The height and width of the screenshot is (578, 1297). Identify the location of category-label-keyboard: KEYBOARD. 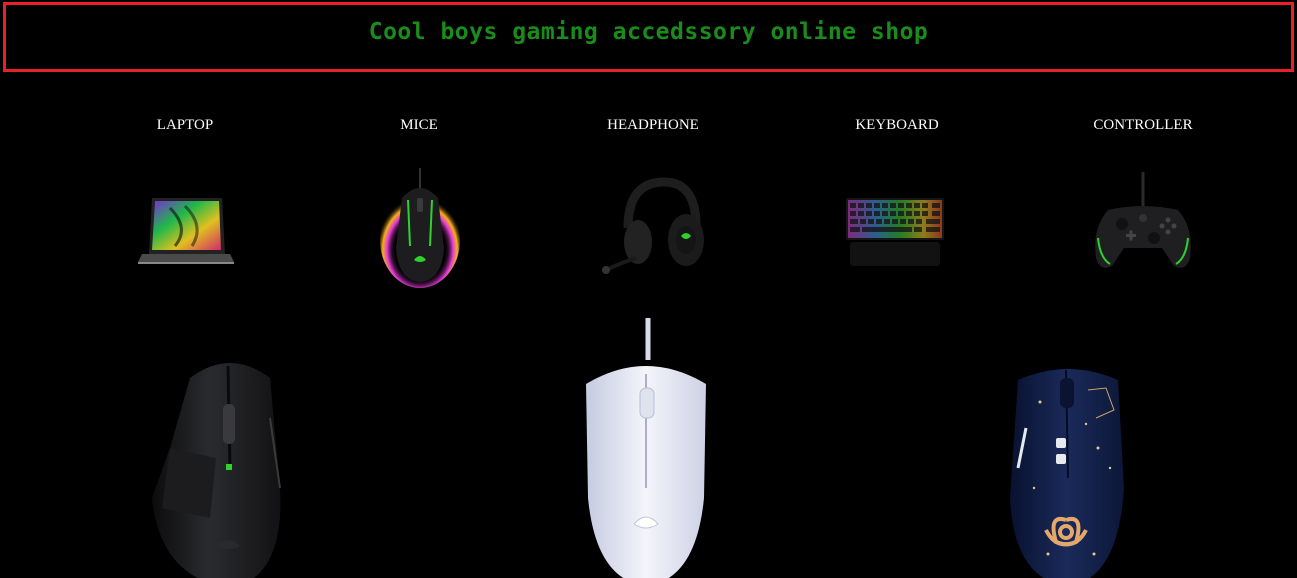
(897, 125).